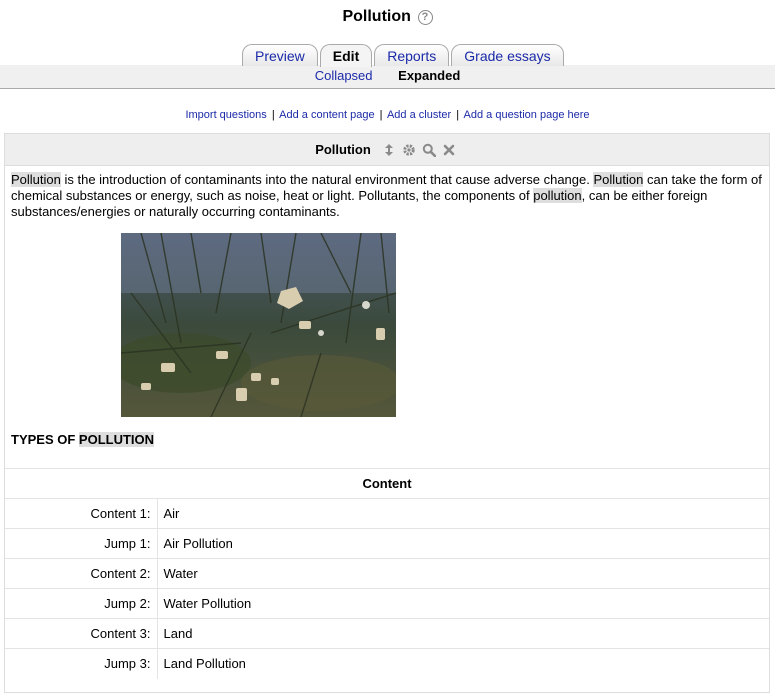  Describe the element at coordinates (376, 16) in the screenshot. I see `page-title: Pollution` at that location.